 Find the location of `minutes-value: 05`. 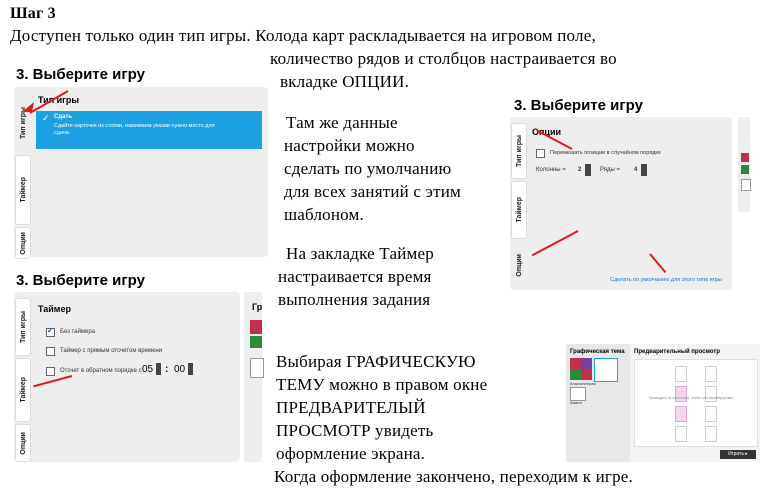

minutes-value: 05 is located at coordinates (147, 369).